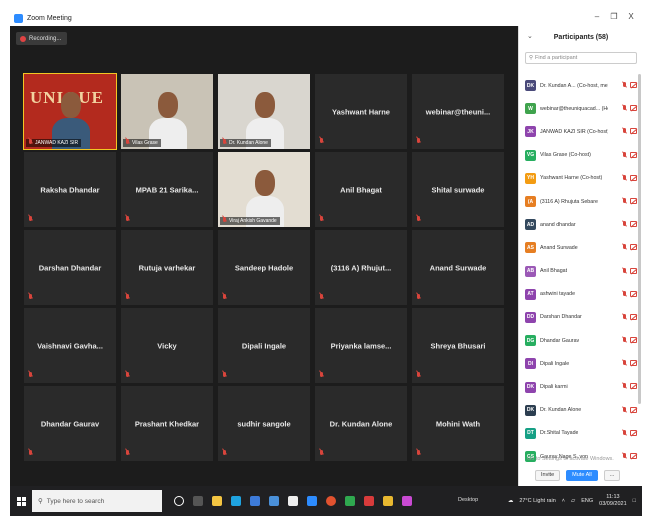  What do you see at coordinates (597, 16) in the screenshot?
I see `minimize-button: –` at bounding box center [597, 16].